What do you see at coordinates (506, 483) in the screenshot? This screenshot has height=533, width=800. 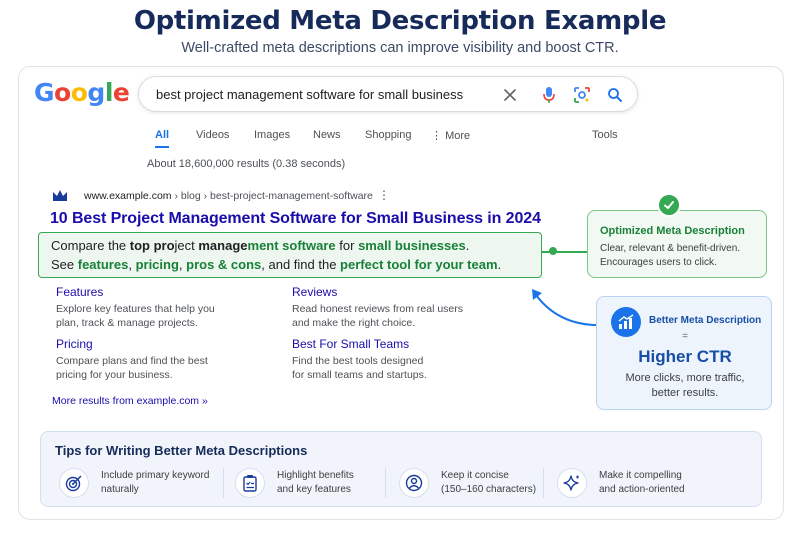 I see `tip-text: Keep it concise (150–160 characters)` at bounding box center [506, 483].